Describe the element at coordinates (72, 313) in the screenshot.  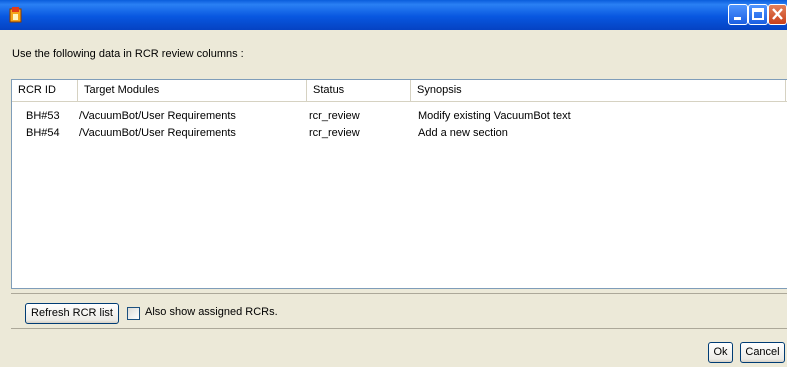
I see `refresh-rcr-list-button: Refresh RCR list` at that location.